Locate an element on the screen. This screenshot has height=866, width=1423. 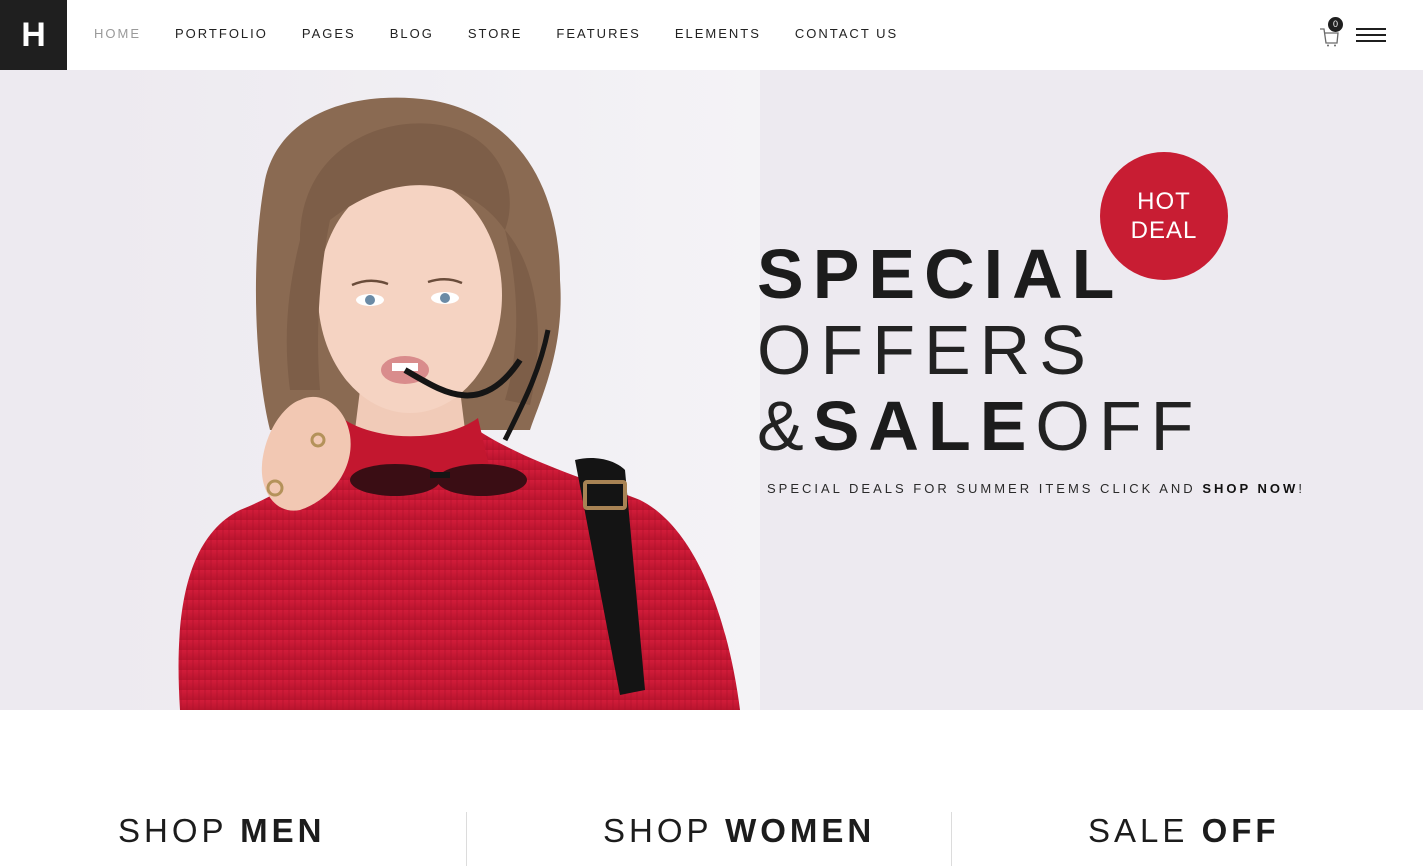
headline-special: SPECIAL is located at coordinates (940, 274).